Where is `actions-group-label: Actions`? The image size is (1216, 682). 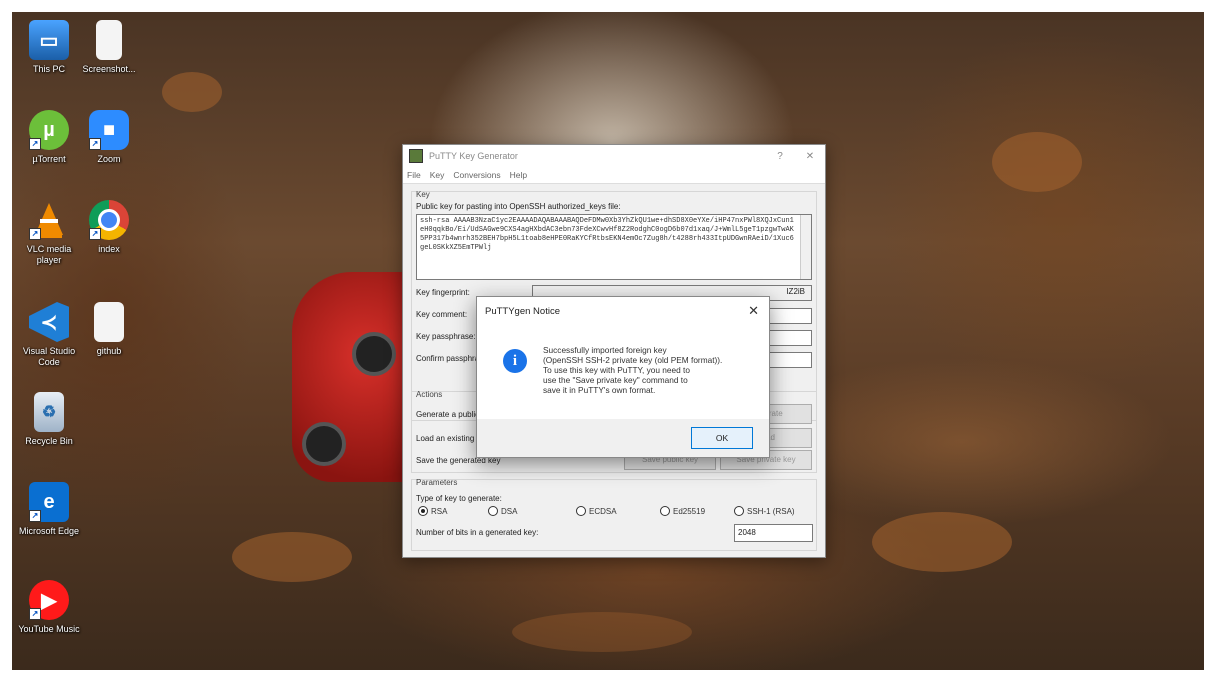 actions-group-label: Actions is located at coordinates (429, 394).